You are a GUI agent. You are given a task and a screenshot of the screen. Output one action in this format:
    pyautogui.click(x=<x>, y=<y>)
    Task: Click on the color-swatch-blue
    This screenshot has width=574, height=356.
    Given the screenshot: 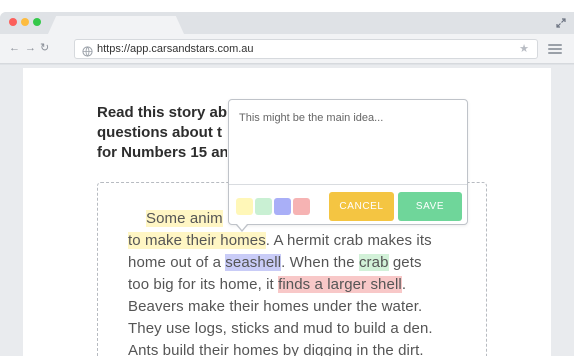 What is the action you would take?
    pyautogui.click(x=282, y=206)
    